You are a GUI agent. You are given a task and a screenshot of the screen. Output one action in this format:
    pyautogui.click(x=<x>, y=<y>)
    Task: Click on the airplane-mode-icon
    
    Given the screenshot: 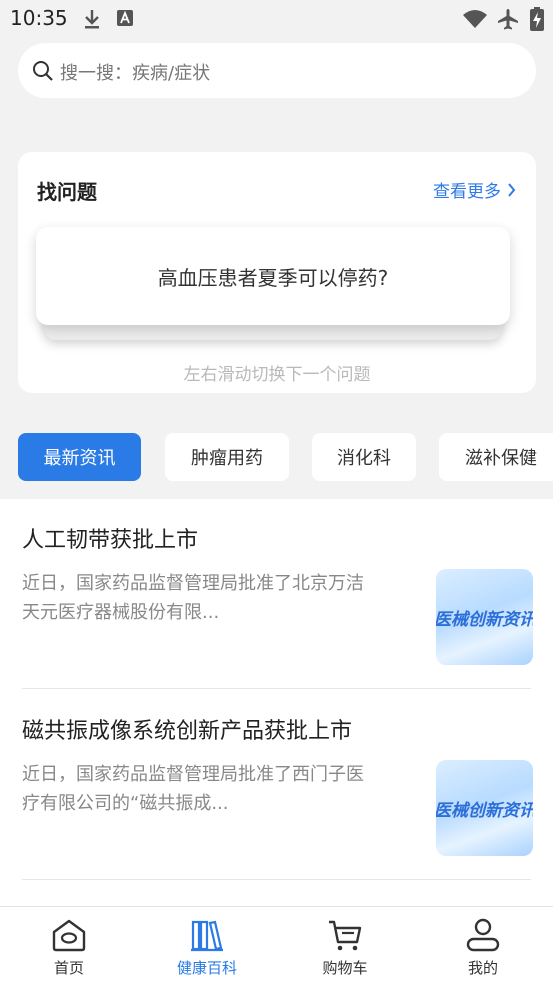 What is the action you would take?
    pyautogui.click(x=508, y=19)
    